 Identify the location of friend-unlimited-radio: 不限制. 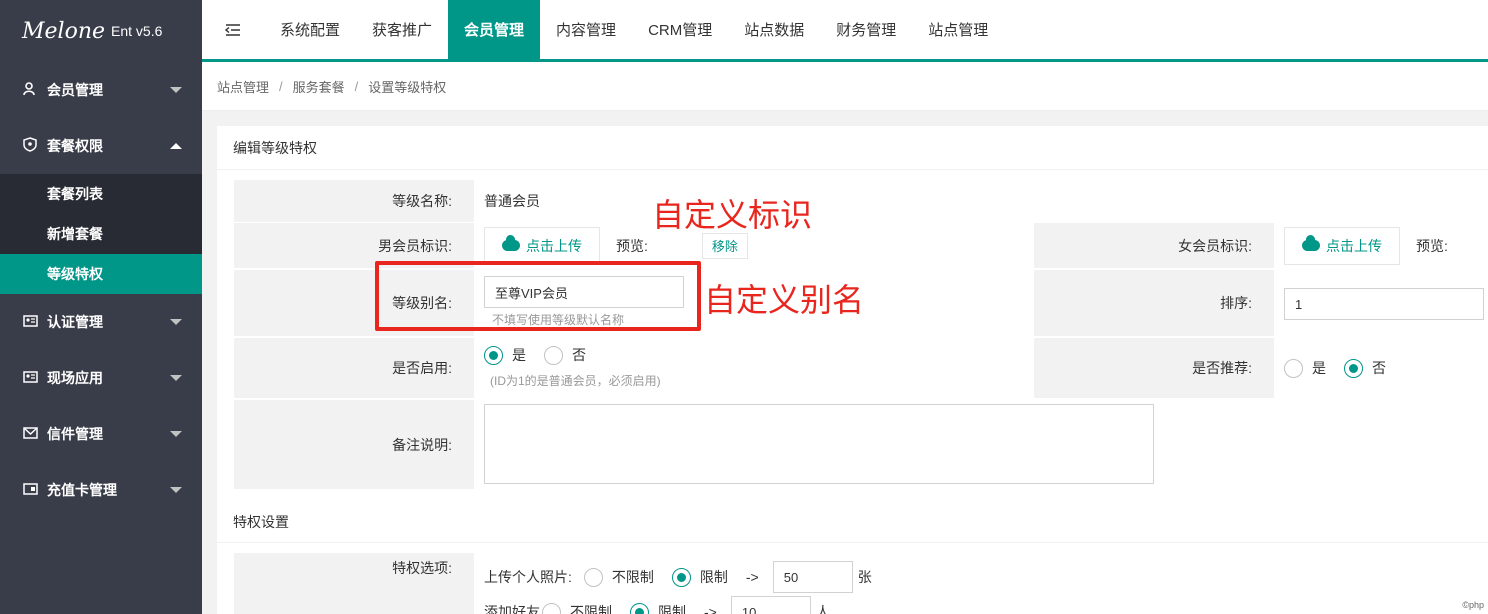
(577, 608).